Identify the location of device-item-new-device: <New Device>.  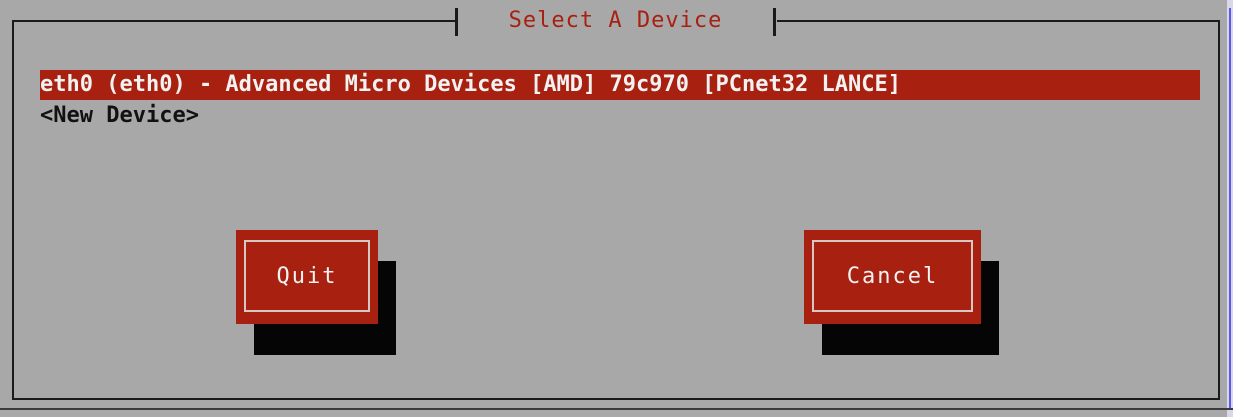
(620, 116).